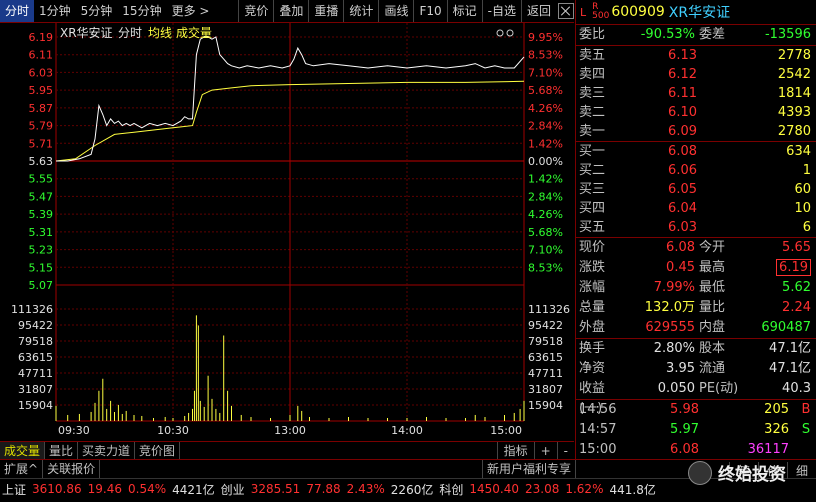  What do you see at coordinates (255, 11) in the screenshot?
I see `auction-button: 竞价` at bounding box center [255, 11].